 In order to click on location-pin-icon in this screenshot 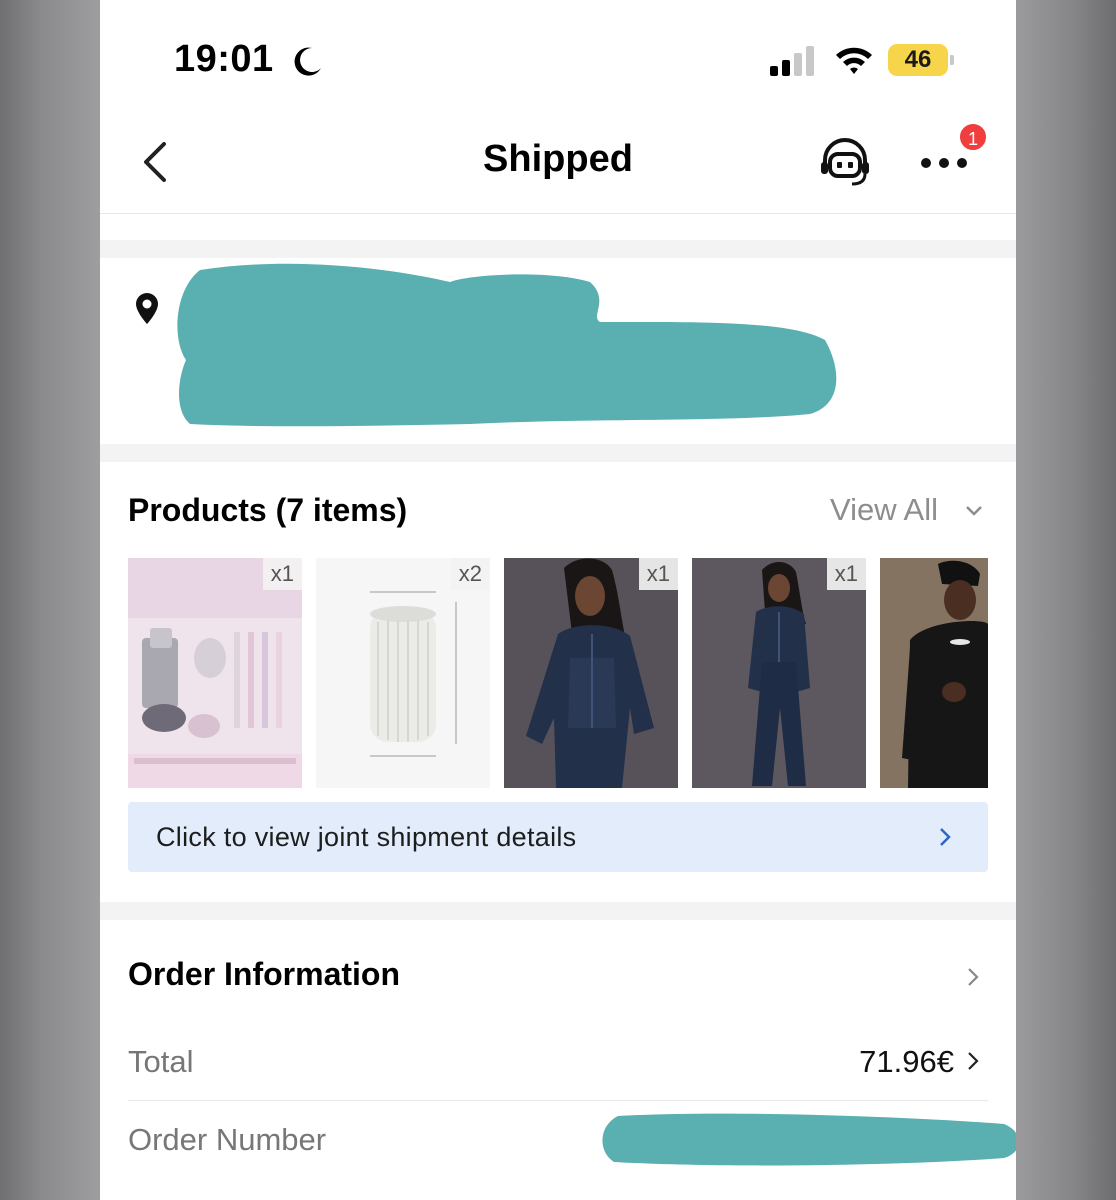, I will do `click(147, 308)`.